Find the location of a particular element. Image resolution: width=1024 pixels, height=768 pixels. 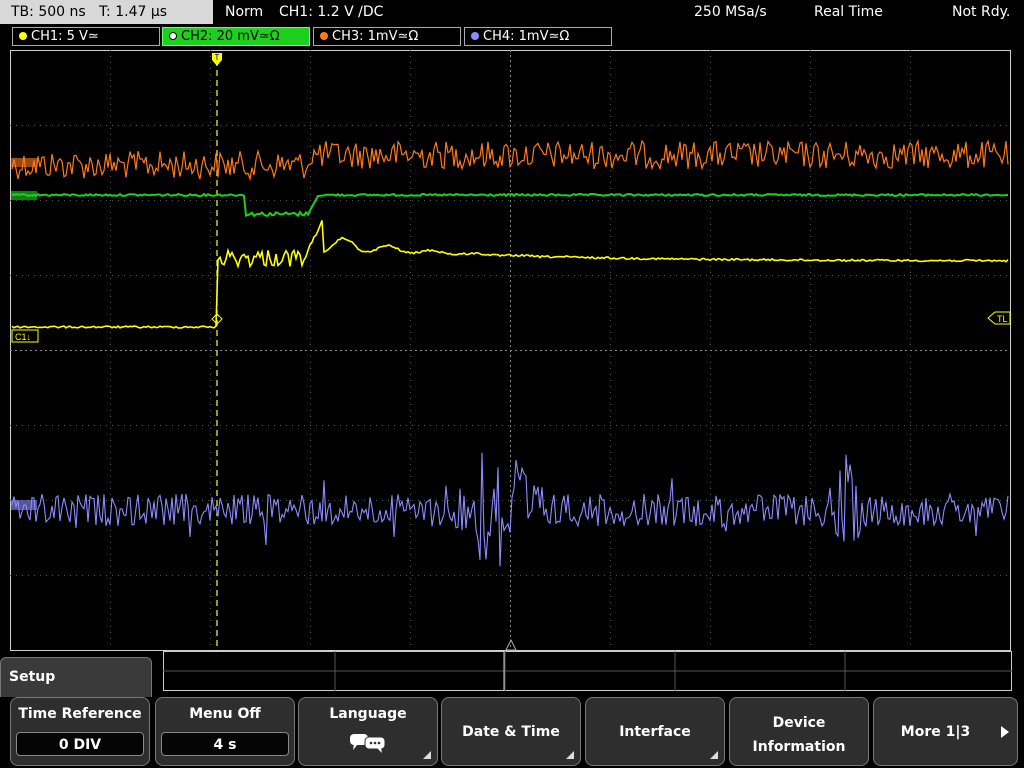

channel-tab-ch1: CH1: 5 V≃ is located at coordinates (86, 36).